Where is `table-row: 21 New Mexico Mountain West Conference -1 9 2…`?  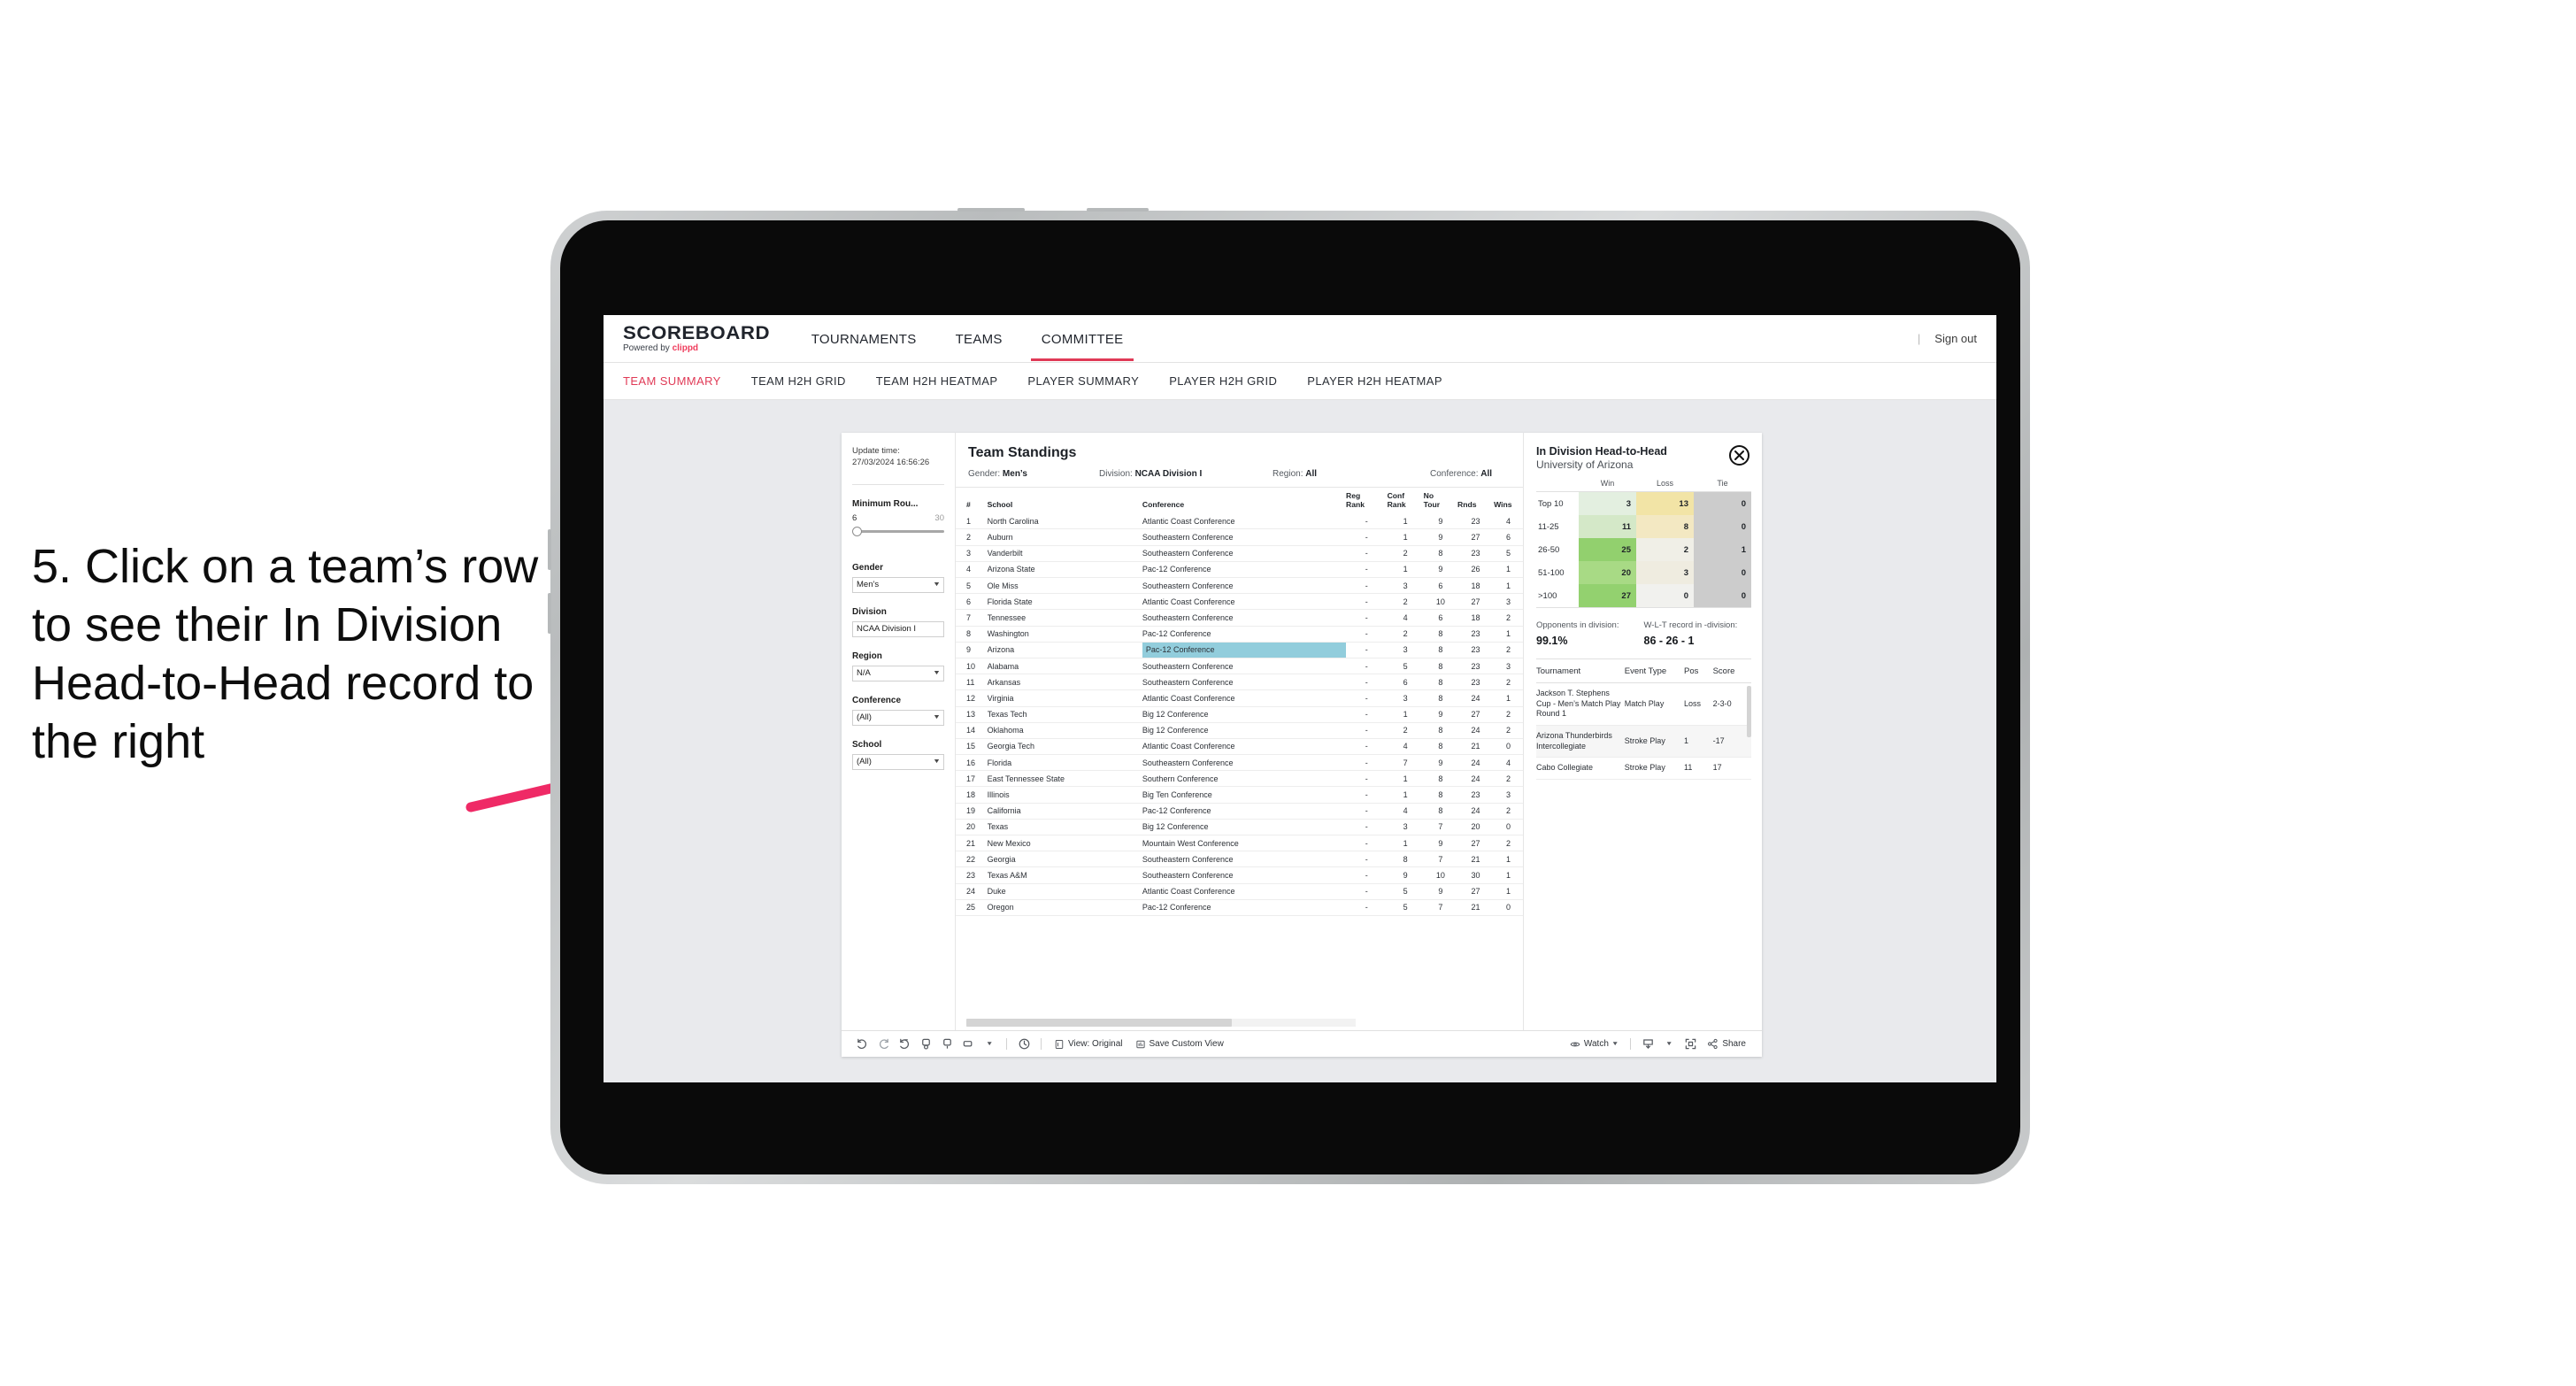 table-row: 21 New Mexico Mountain West Conference -1 9 2… is located at coordinates (1239, 844).